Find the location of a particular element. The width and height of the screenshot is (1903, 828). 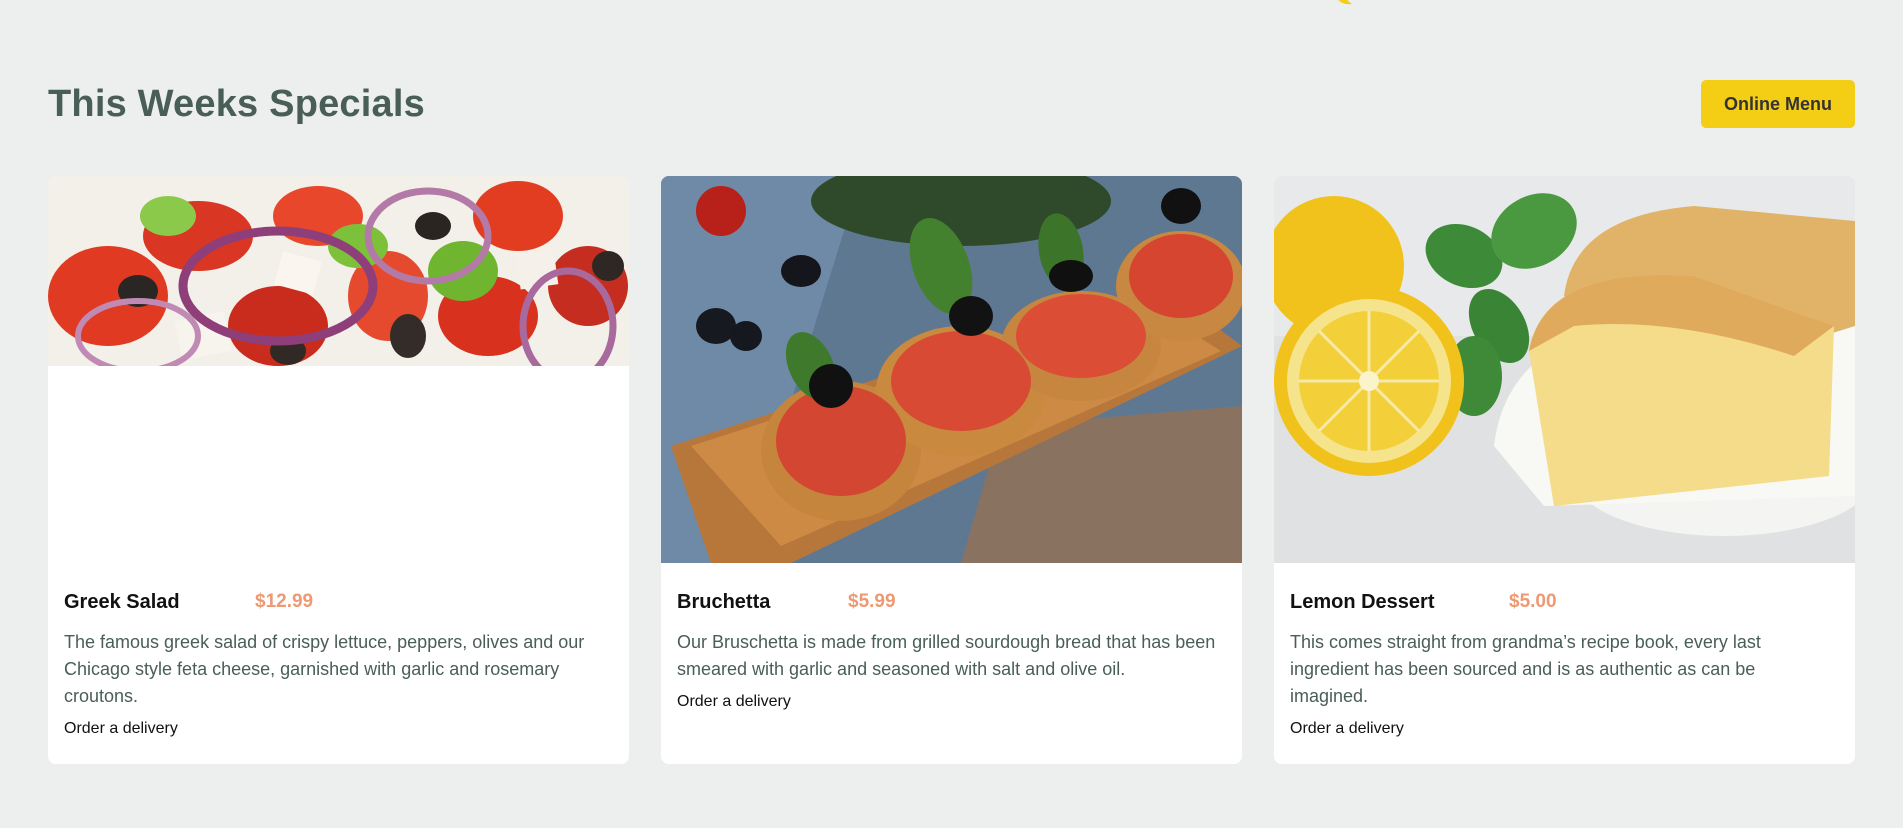

page-title: This Weeks Specials is located at coordinates (236, 103).